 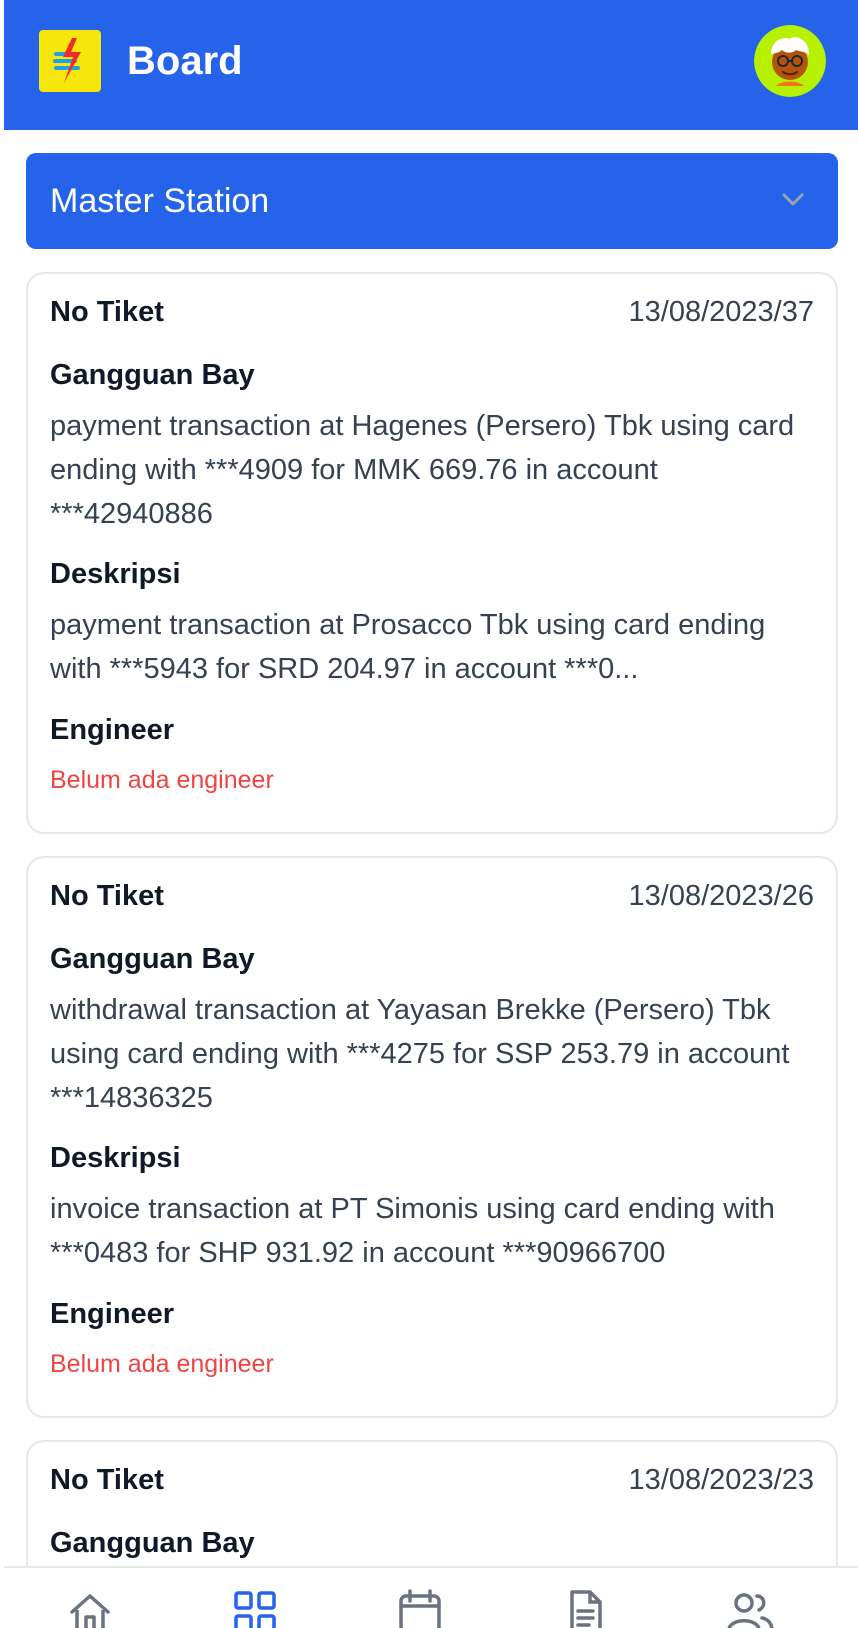 What do you see at coordinates (432, 312) in the screenshot?
I see `ticket-header-row: No Tiket 13/08/2023/37` at bounding box center [432, 312].